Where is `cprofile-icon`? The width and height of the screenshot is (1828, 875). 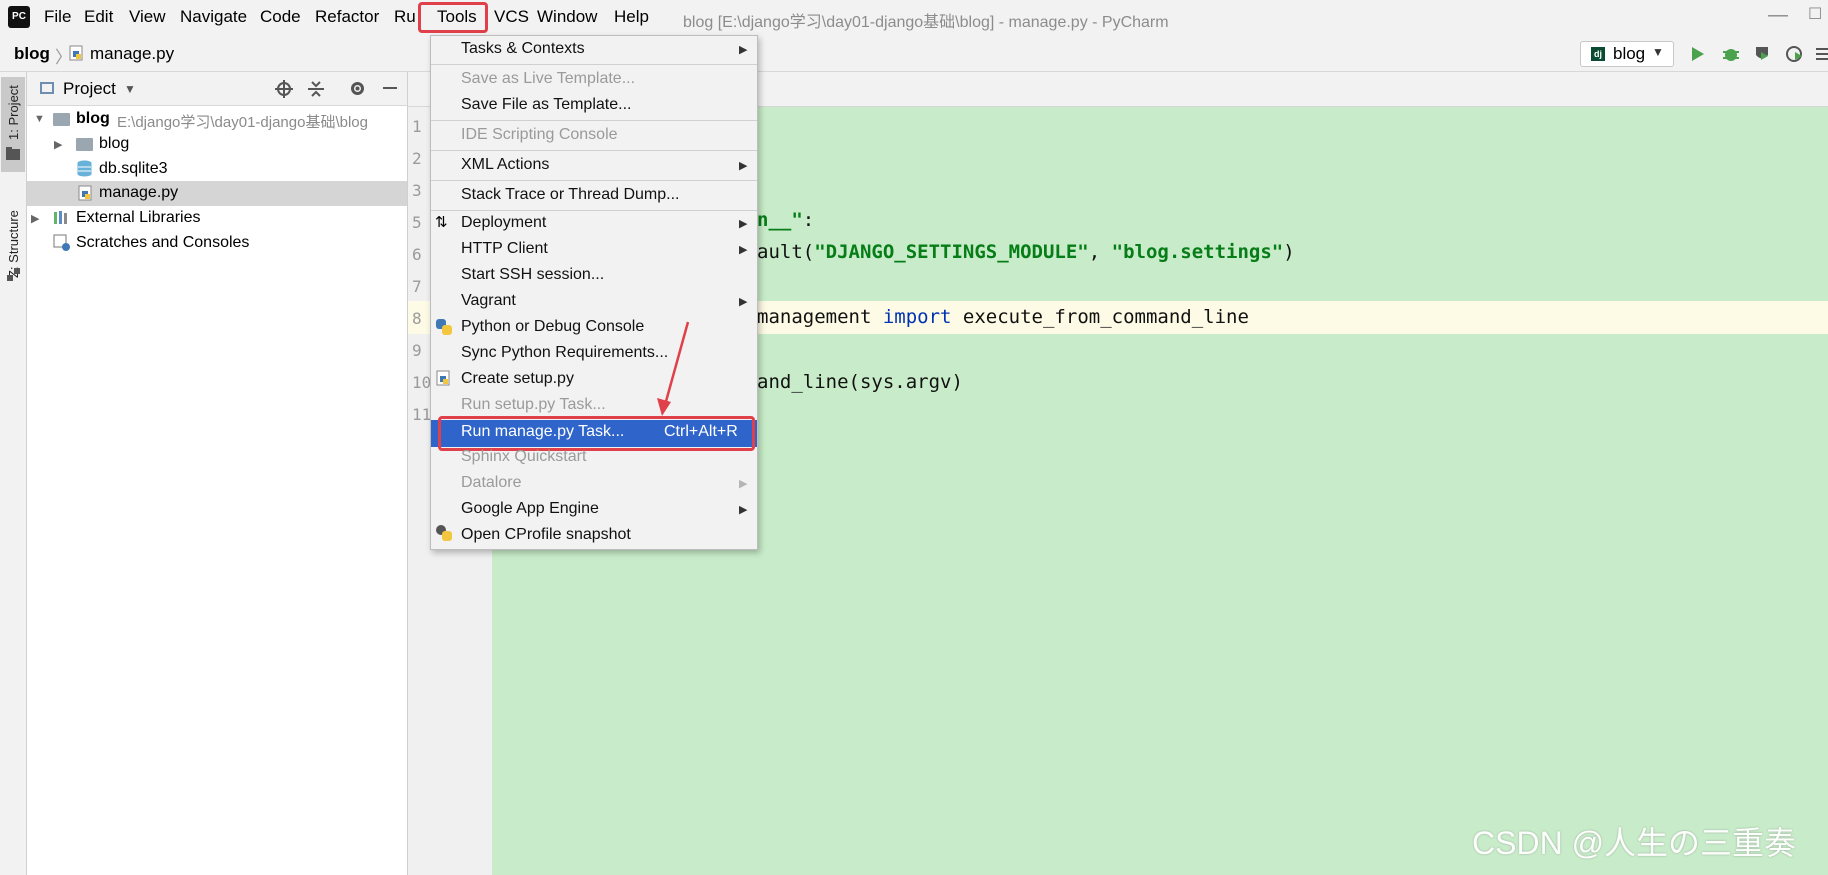
cprofile-icon is located at coordinates (444, 533).